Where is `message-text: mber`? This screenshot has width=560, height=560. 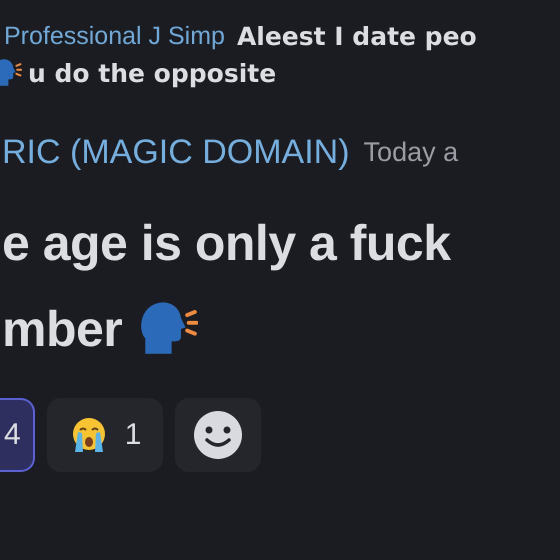
message-text: mber is located at coordinates (62, 329).